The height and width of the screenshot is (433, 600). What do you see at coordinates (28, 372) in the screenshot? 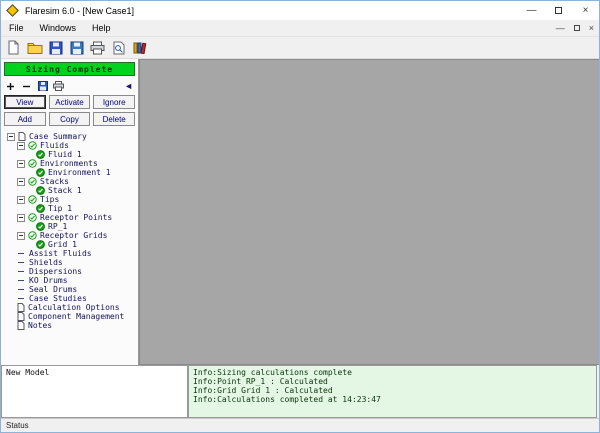
I see `model-label: New Model` at bounding box center [28, 372].